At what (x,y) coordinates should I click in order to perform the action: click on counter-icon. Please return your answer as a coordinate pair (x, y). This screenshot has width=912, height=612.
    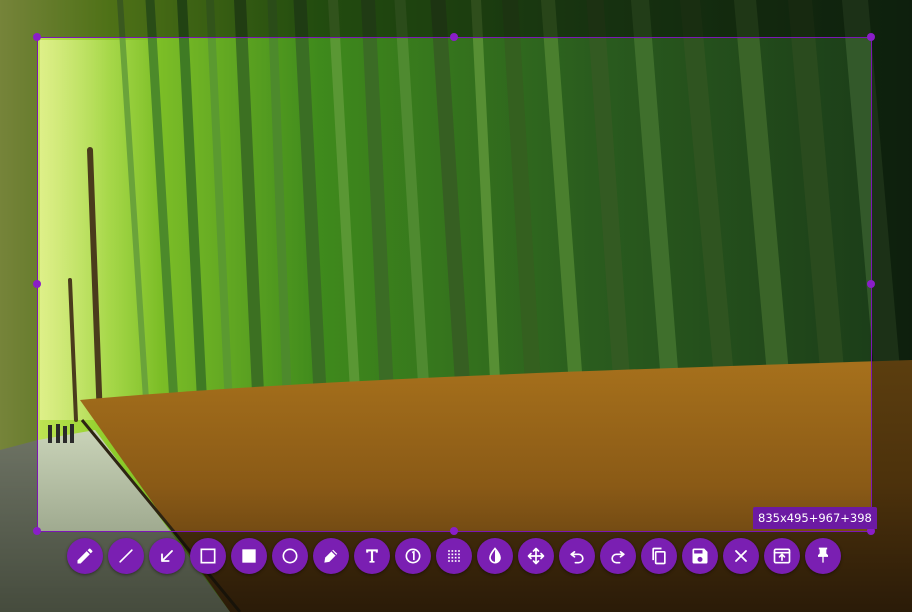
    Looking at the image, I should click on (413, 556).